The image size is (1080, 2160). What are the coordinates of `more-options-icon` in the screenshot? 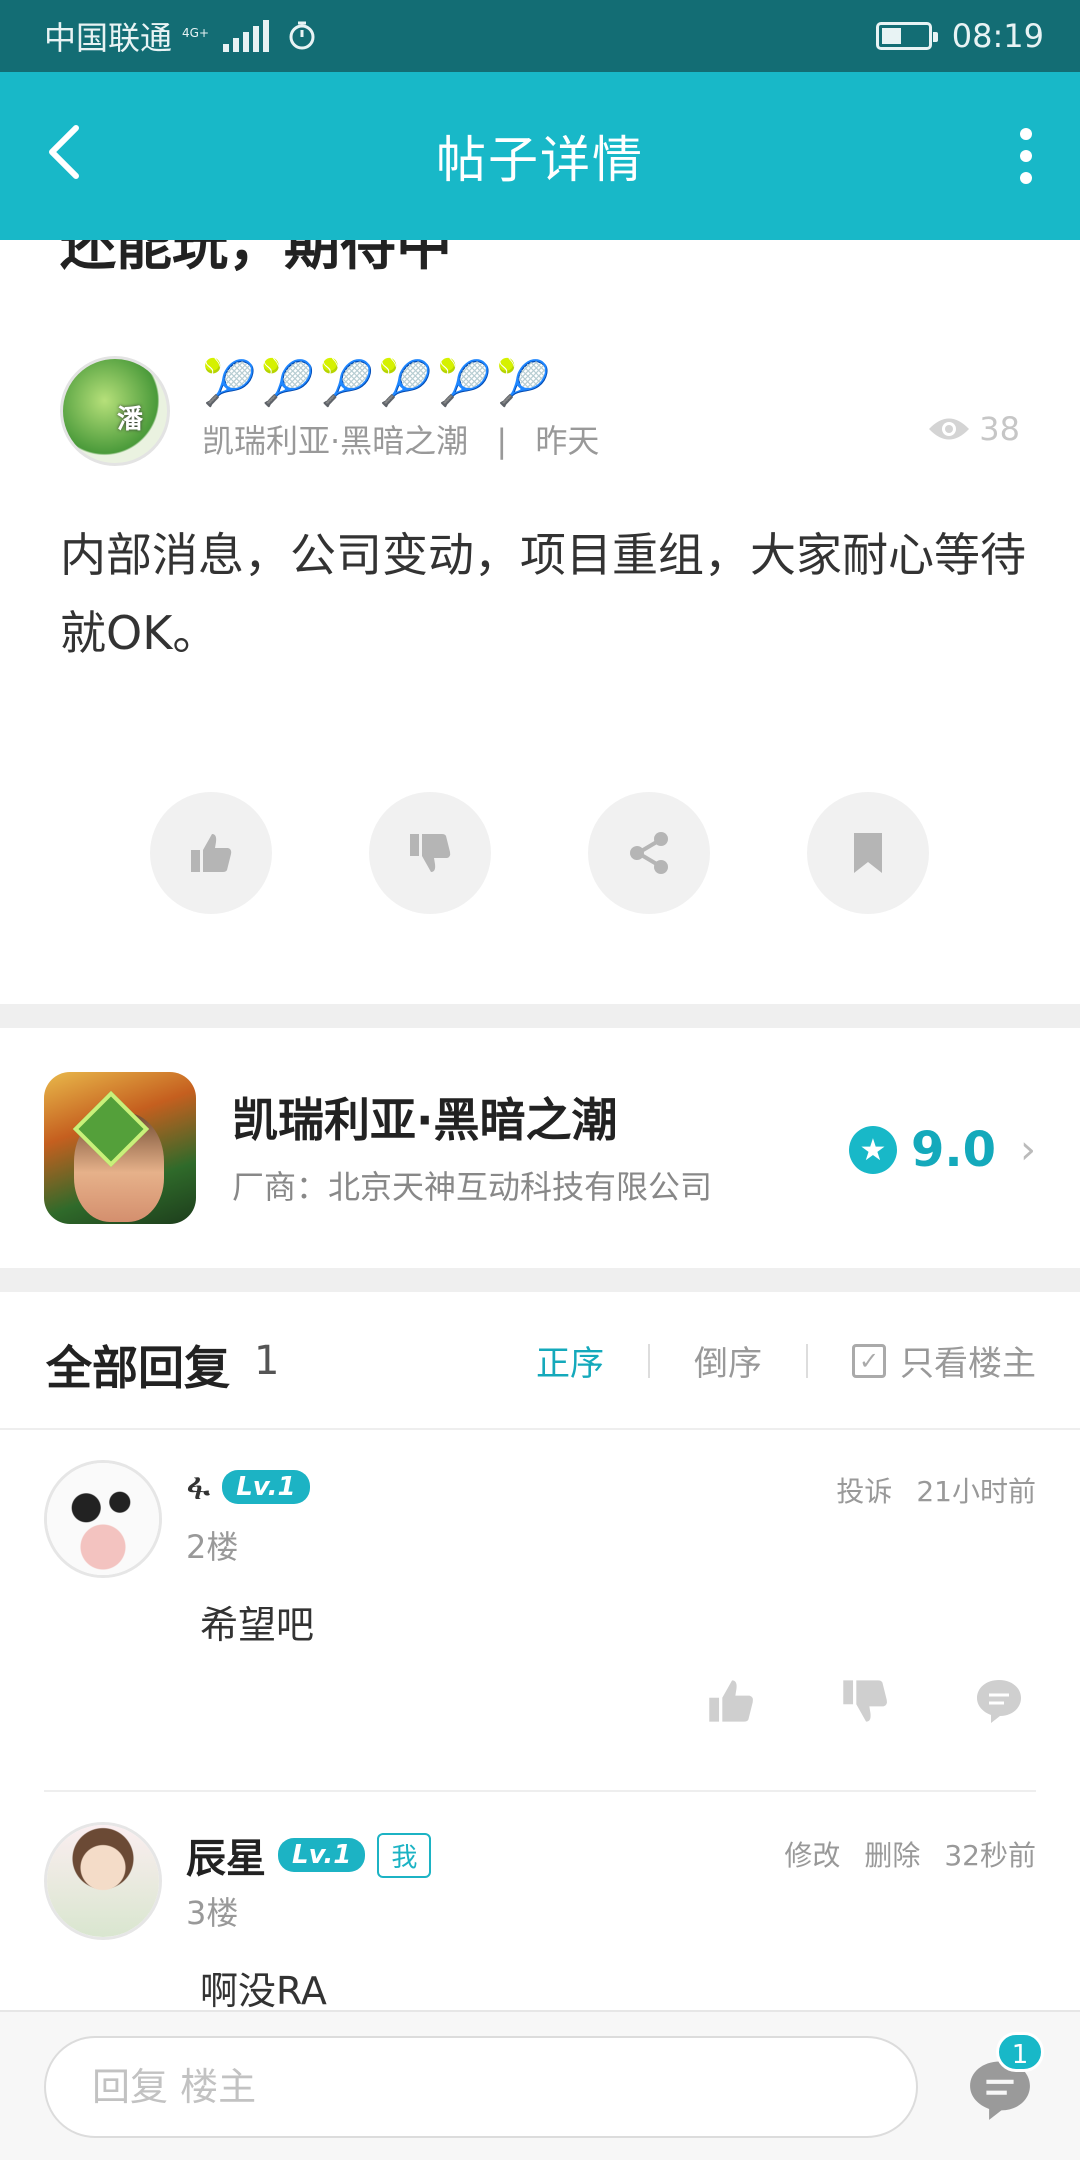 It's located at (1026, 156).